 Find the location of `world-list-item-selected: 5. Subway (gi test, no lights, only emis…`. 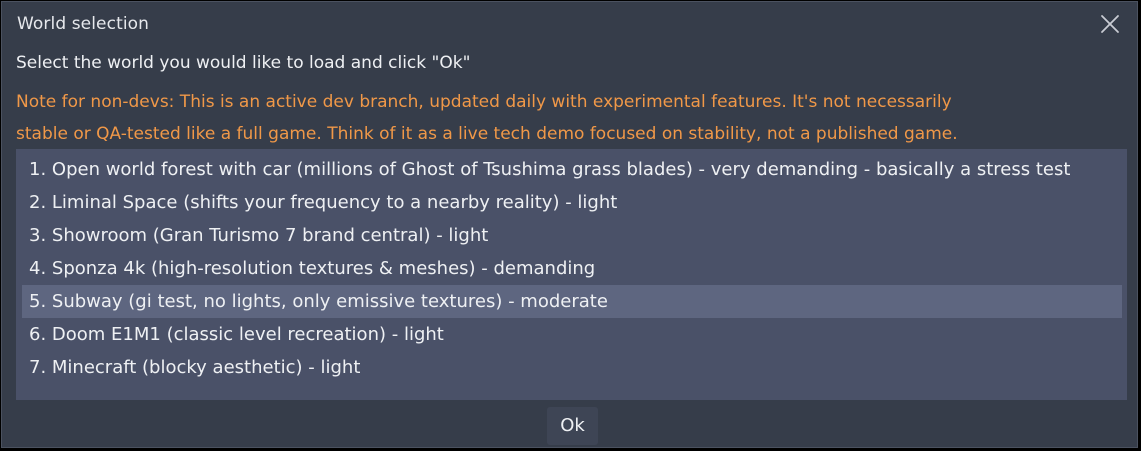

world-list-item-selected: 5. Subway (gi test, no lights, only emis… is located at coordinates (572, 301).